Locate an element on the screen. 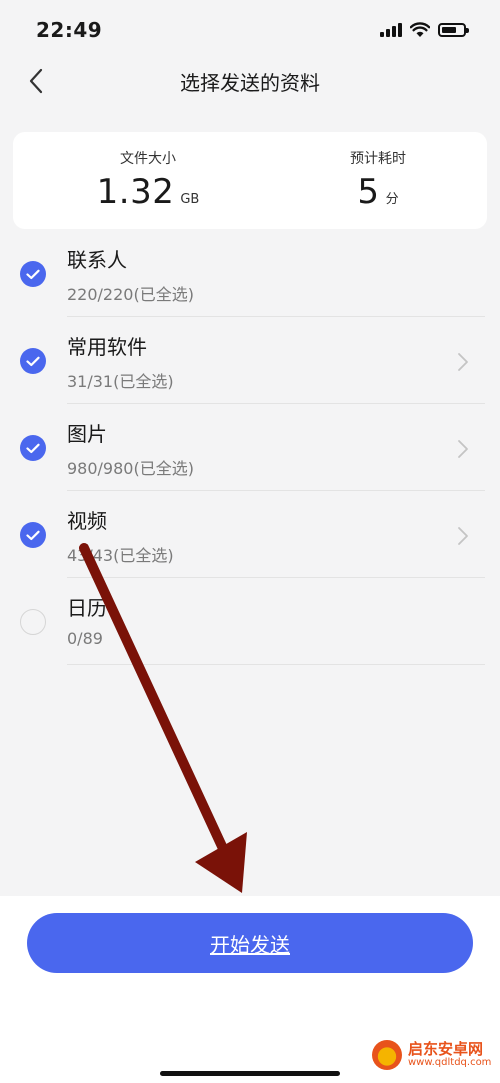 The height and width of the screenshot is (1083, 500). page-title: 选择发送的资料 is located at coordinates (250, 82).